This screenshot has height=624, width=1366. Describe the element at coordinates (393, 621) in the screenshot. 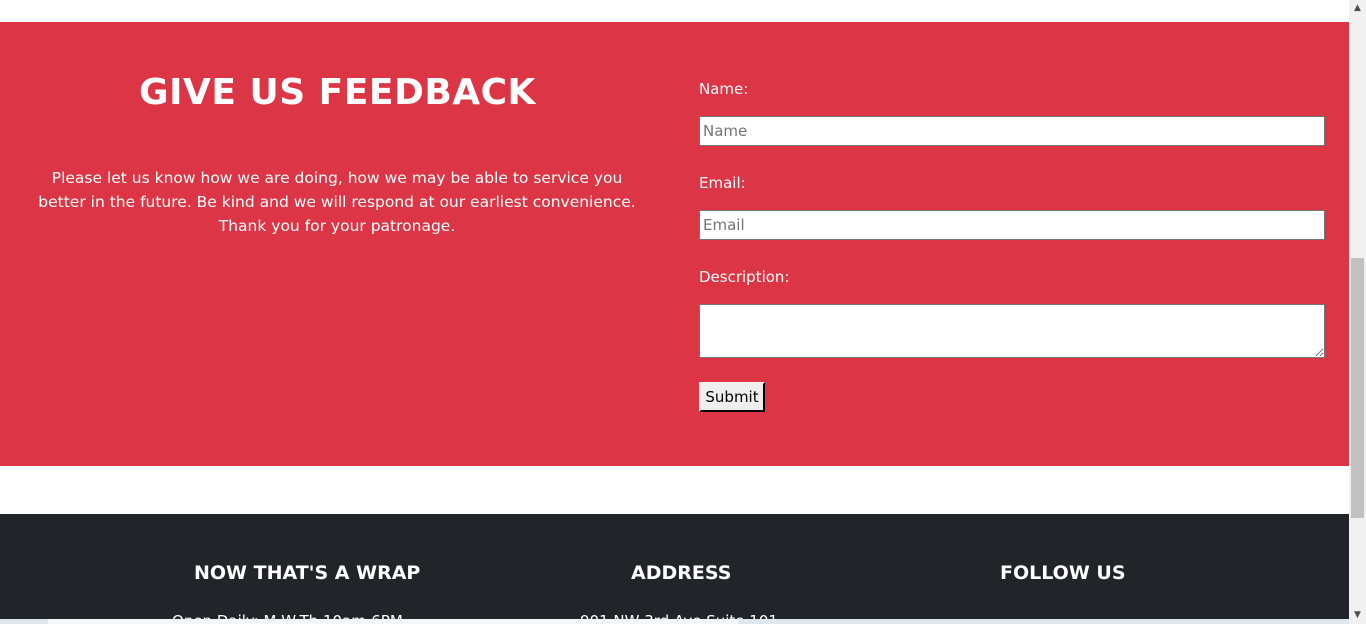

I see `horizontal-scroll-thumb` at that location.